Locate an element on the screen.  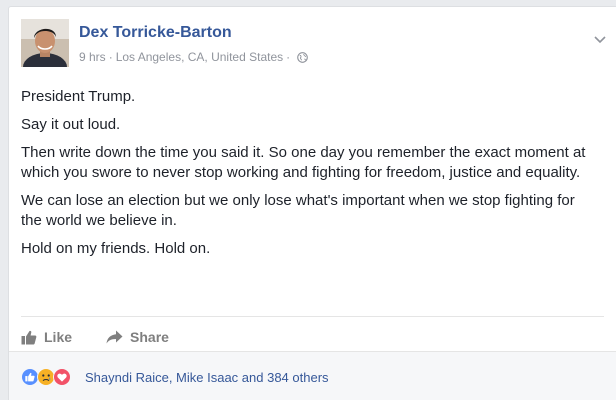
share-label: Share is located at coordinates (149, 337).